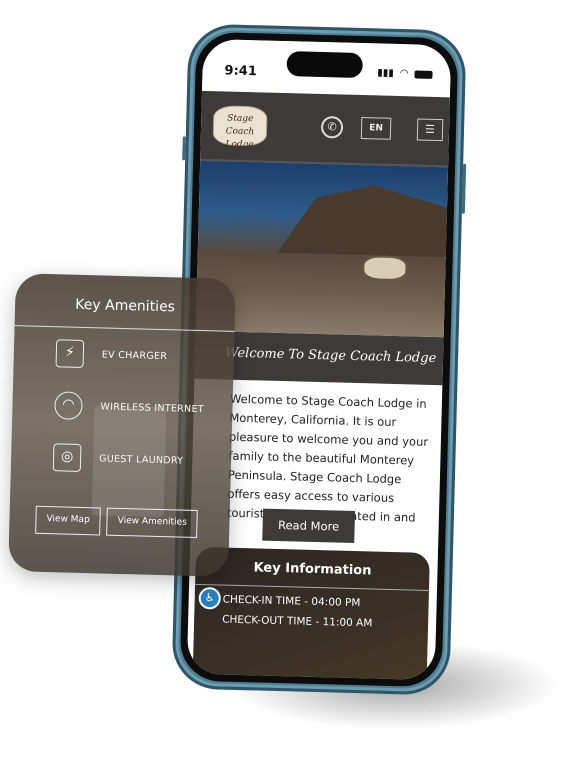 The height and width of the screenshot is (761, 579). I want to click on logo: Stage Coach Lodge, so click(240, 127).